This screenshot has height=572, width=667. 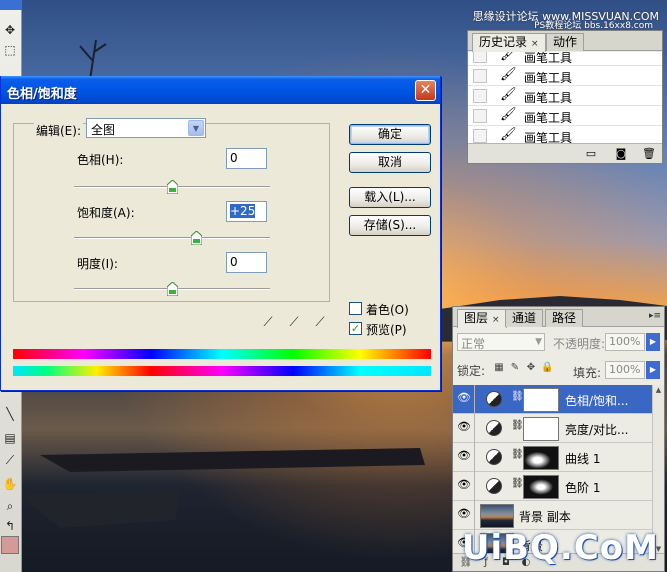 I want to click on new-document-icon: ◙, so click(x=621, y=153).